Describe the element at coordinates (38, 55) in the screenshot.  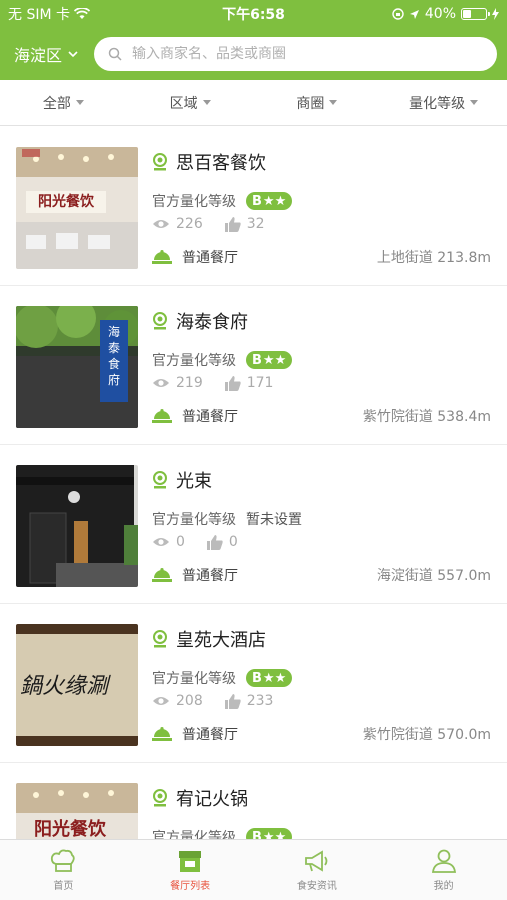
I see `district-label: 海淀区` at that location.